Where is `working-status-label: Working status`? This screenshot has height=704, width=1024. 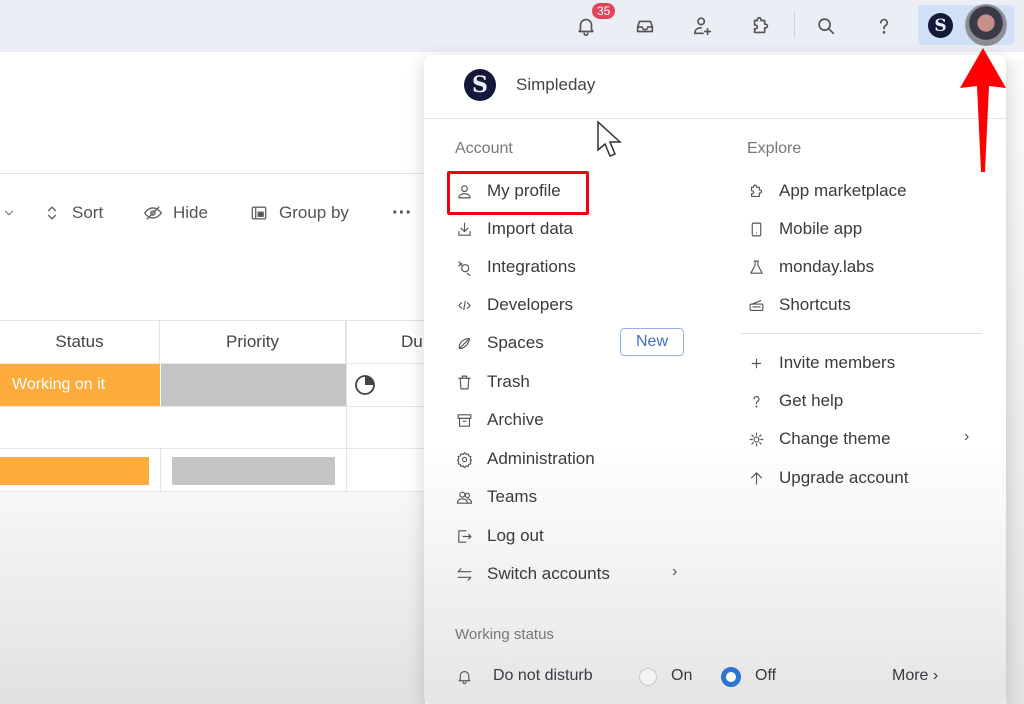 working-status-label: Working status is located at coordinates (504, 634).